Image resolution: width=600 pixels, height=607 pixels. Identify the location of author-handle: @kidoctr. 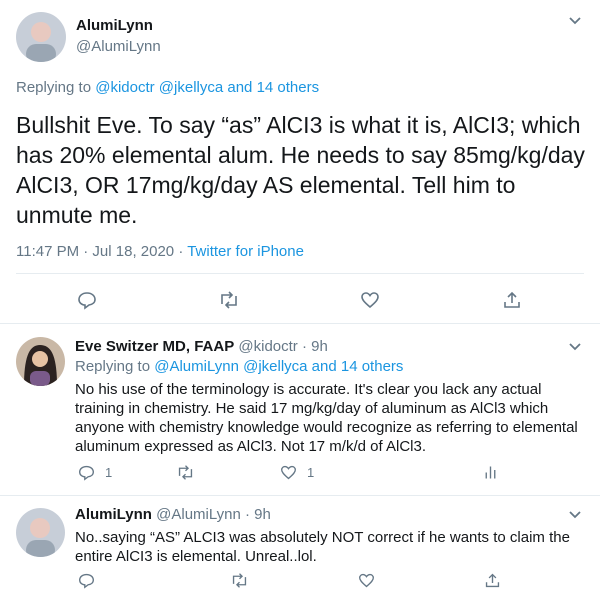
(267, 346).